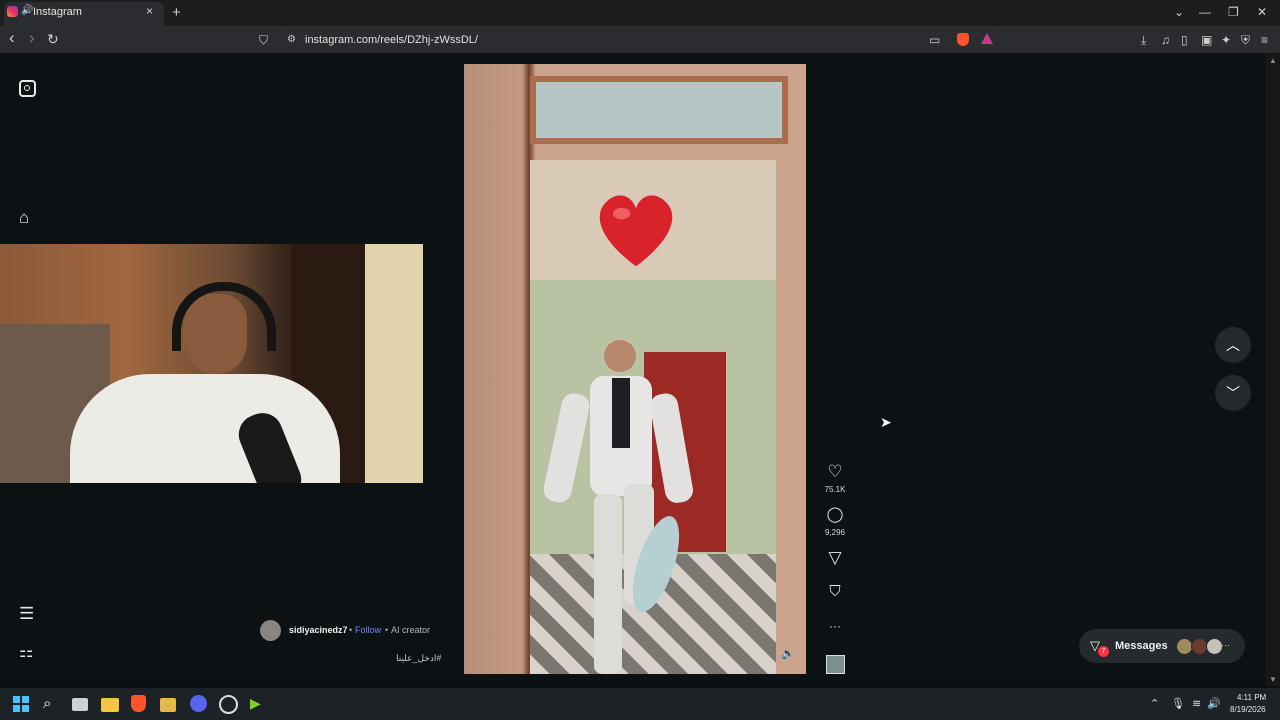 Image resolution: width=1280 pixels, height=720 pixels. Describe the element at coordinates (1103, 651) in the screenshot. I see `messages-badge: 7` at that location.